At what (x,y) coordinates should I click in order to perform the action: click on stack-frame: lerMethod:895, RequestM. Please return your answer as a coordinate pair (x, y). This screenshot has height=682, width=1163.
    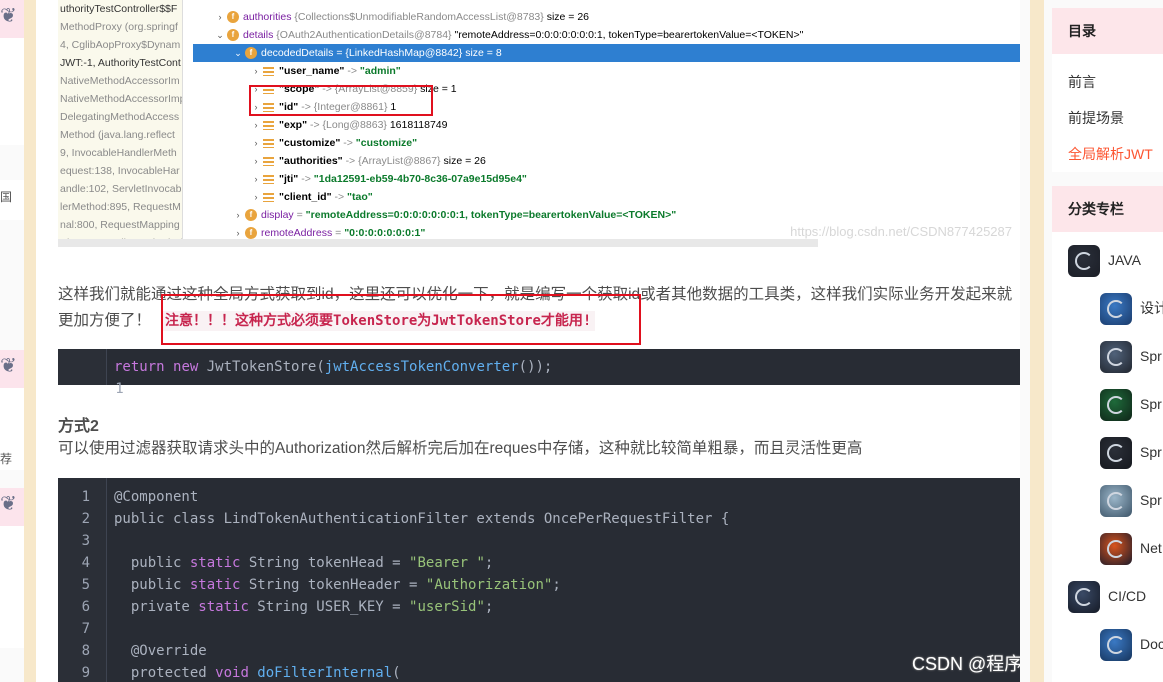
    Looking at the image, I should click on (120, 207).